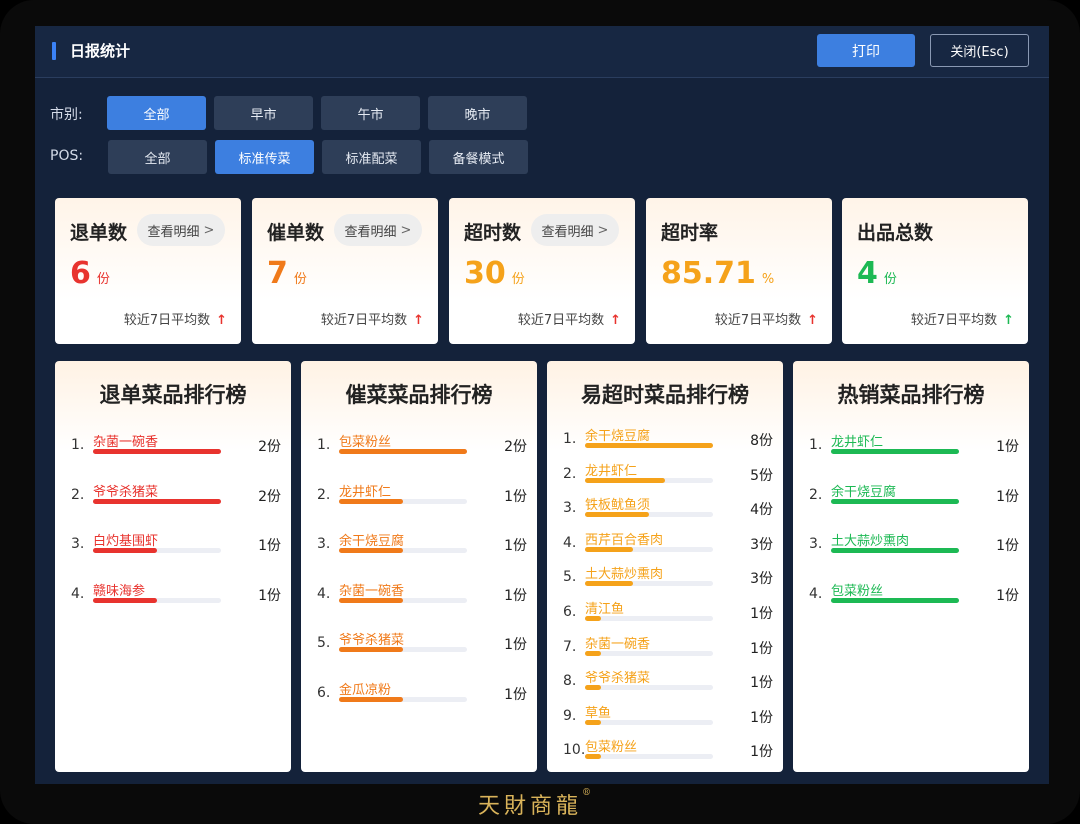 The image size is (1080, 824). What do you see at coordinates (485, 273) in the screenshot?
I see `stat-number: 30` at bounding box center [485, 273].